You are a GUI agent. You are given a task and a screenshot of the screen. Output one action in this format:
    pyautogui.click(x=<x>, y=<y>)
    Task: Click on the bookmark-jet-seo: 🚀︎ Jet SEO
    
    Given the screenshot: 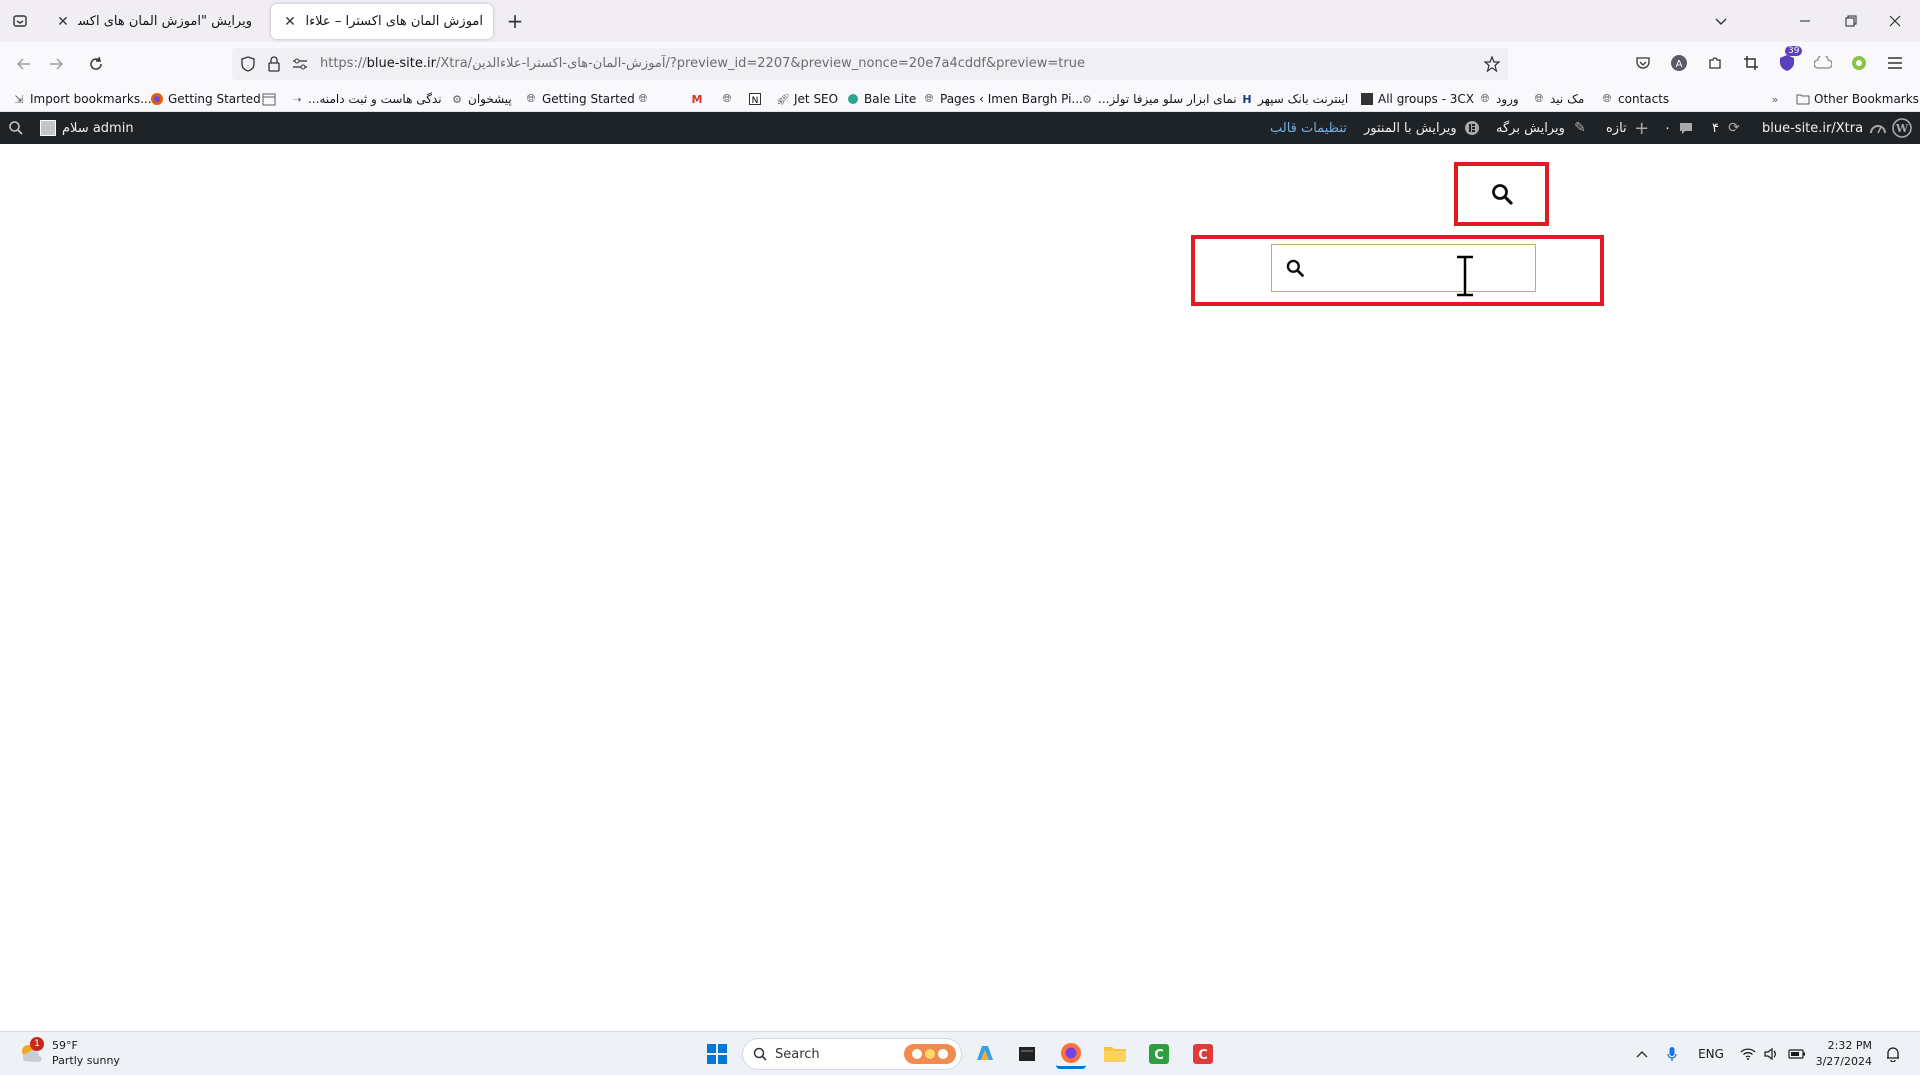 What is the action you would take?
    pyautogui.click(x=807, y=99)
    